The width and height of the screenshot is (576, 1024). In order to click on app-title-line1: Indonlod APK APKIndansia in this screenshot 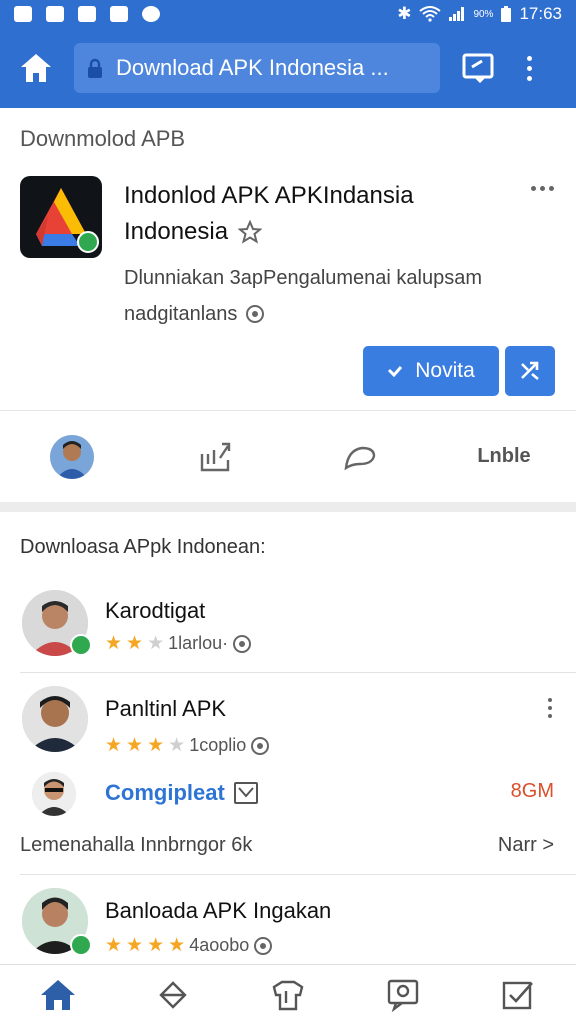, I will do `click(269, 195)`.